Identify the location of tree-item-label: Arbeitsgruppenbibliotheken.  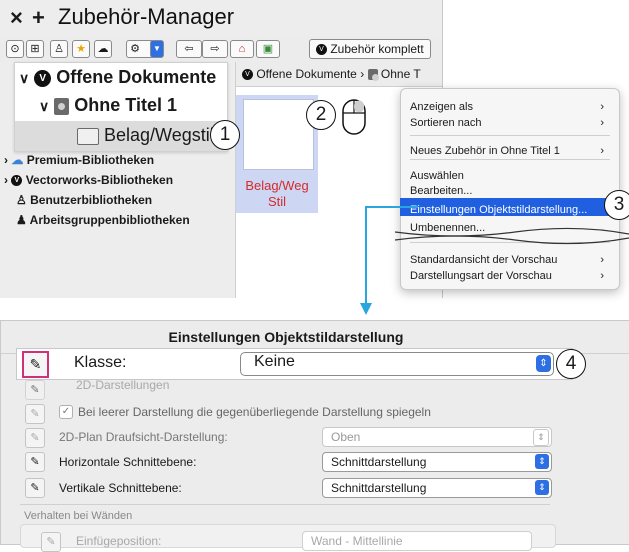
(109, 220).